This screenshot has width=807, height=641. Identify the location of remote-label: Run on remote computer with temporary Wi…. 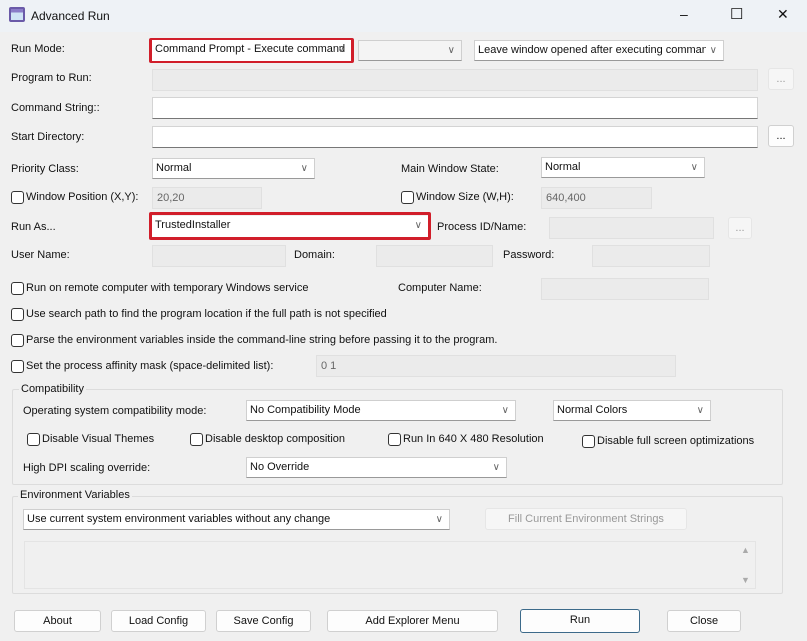
(167, 288).